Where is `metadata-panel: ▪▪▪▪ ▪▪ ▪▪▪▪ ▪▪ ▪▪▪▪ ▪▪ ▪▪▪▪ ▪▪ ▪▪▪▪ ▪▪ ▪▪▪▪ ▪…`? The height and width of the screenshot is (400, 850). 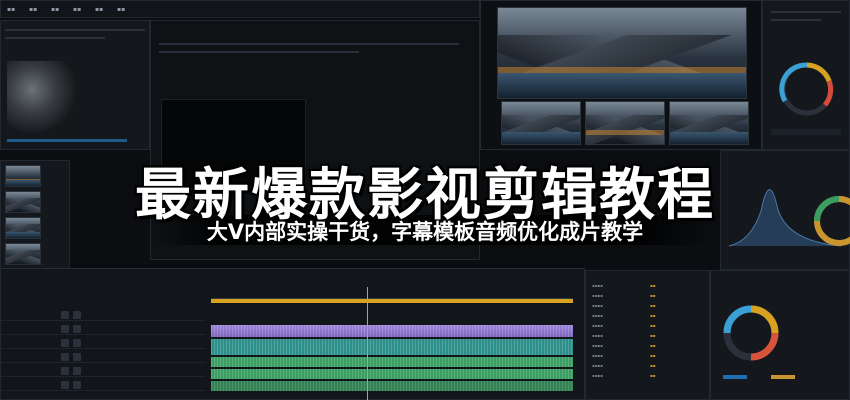 metadata-panel: ▪▪▪▪ ▪▪ ▪▪▪▪ ▪▪ ▪▪▪▪ ▪▪ ▪▪▪▪ ▪▪ ▪▪▪▪ ▪▪ ▪▪▪▪ ▪… is located at coordinates (647, 335).